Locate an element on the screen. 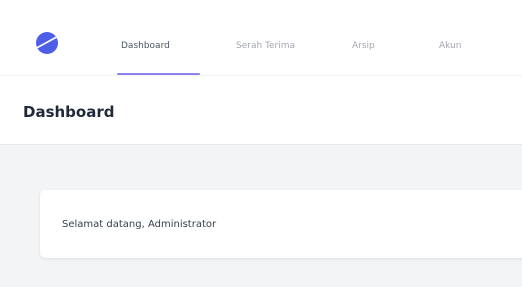 The width and height of the screenshot is (522, 287). nav-item-dashboard: Dashboard is located at coordinates (145, 46).